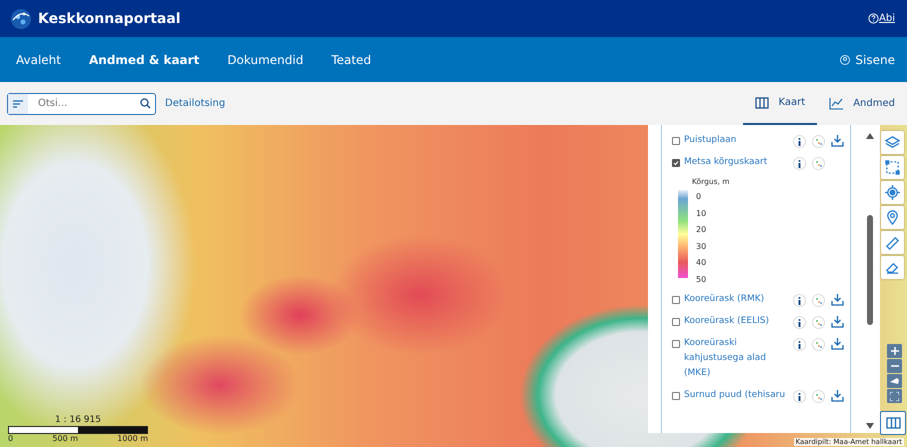  What do you see at coordinates (144, 59) in the screenshot?
I see `nav-item: Andmed & kaart` at bounding box center [144, 59].